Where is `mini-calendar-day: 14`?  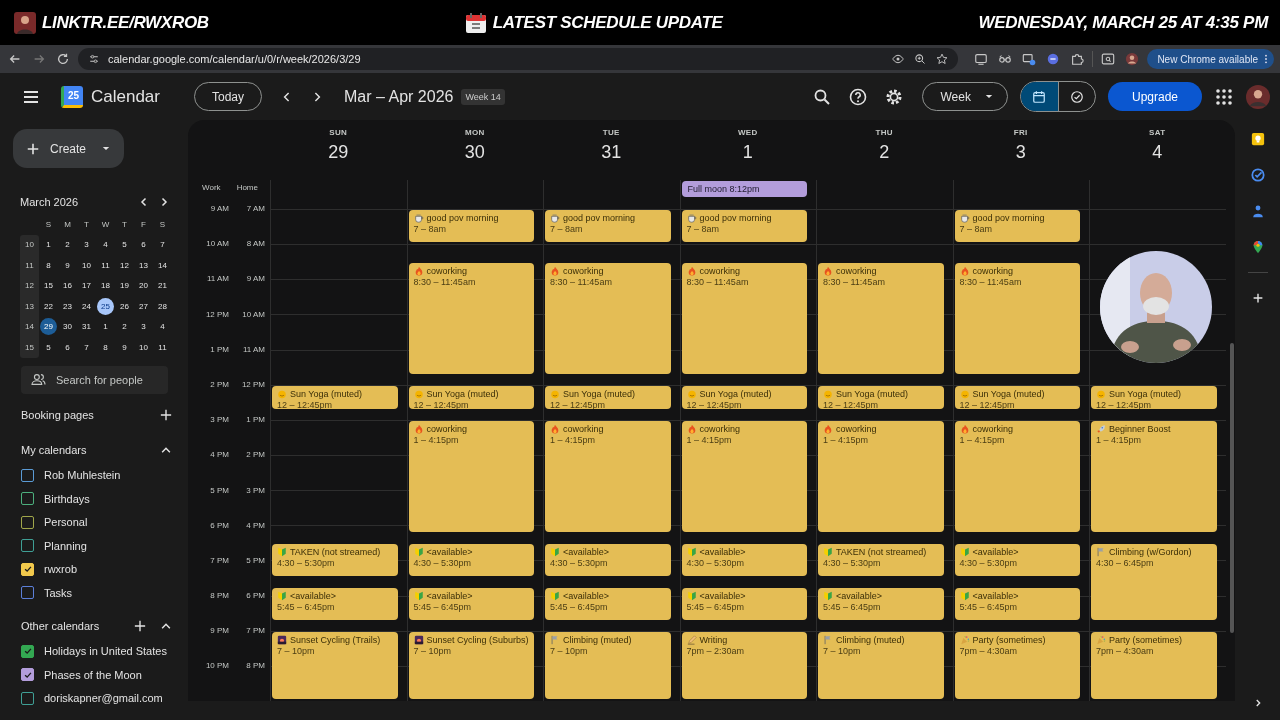 mini-calendar-day: 14 is located at coordinates (162, 265).